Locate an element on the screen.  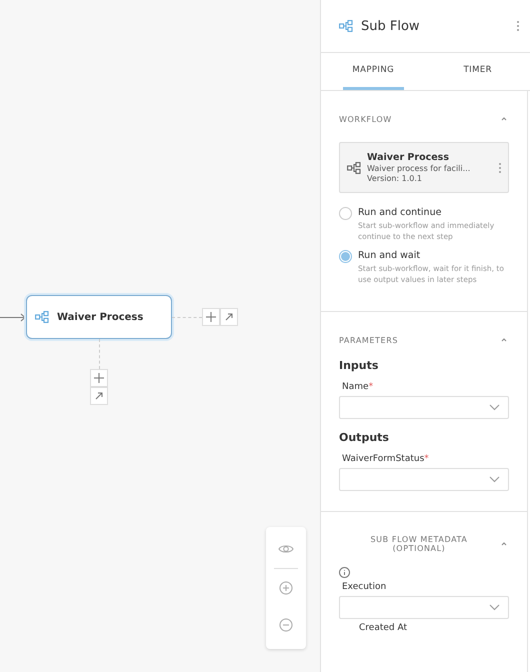
node-title: Waiver Process is located at coordinates (100, 317).